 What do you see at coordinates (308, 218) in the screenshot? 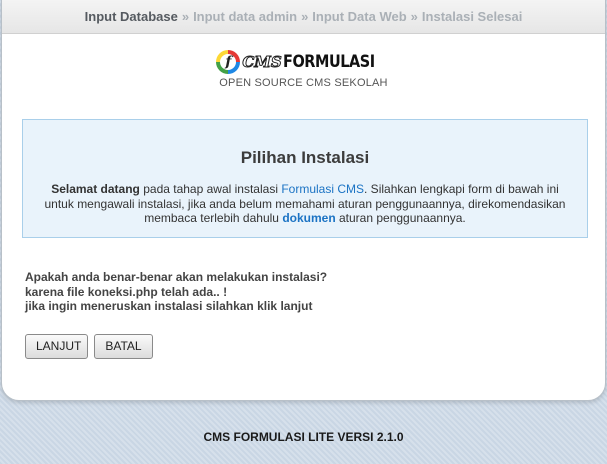
I see `dokumen-link: dokumen` at bounding box center [308, 218].